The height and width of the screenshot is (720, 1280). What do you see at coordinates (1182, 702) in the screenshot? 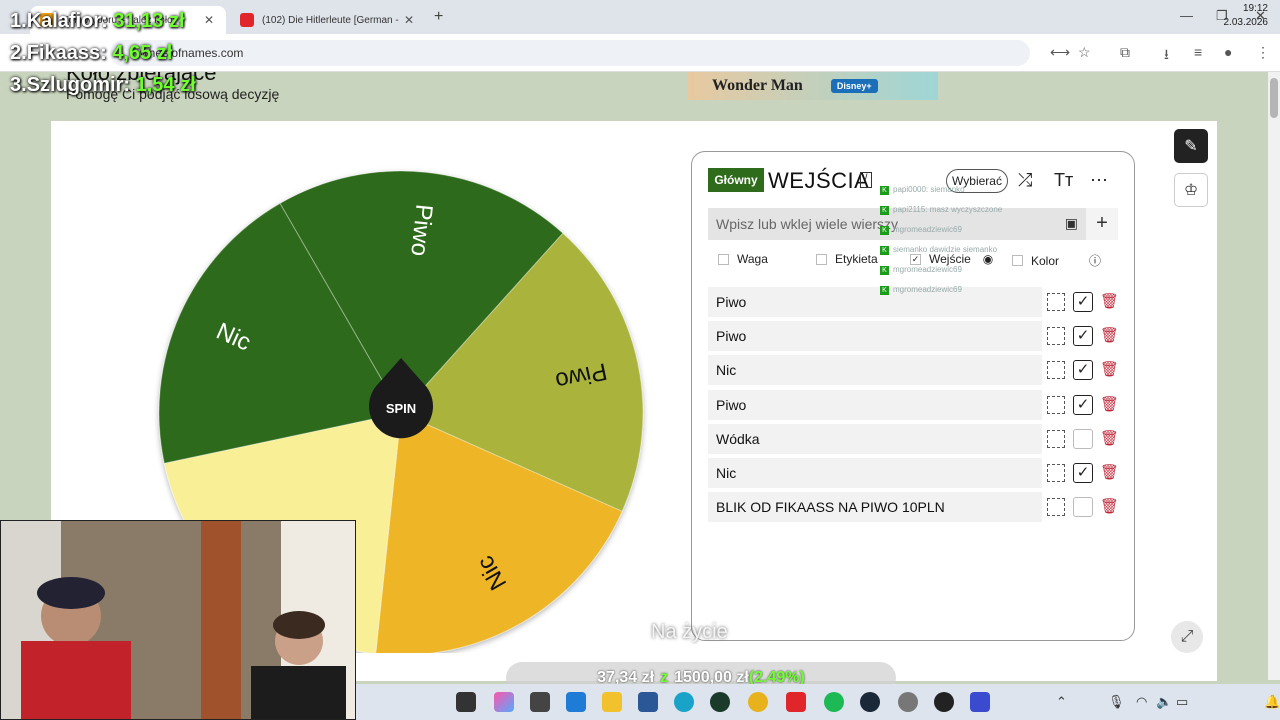
I see `battery-icon: ▭` at bounding box center [1182, 702].